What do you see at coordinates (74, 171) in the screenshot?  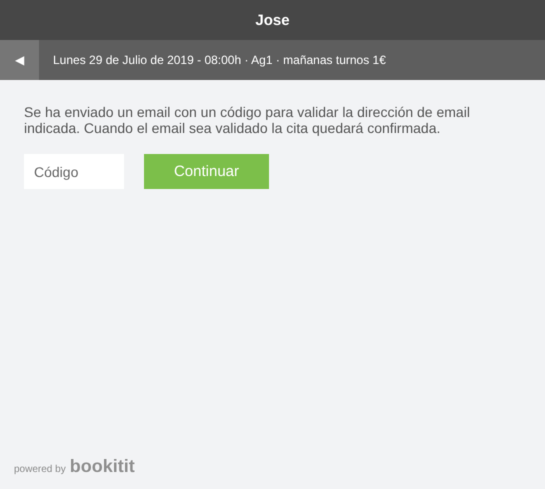 I see `code-field: Código` at bounding box center [74, 171].